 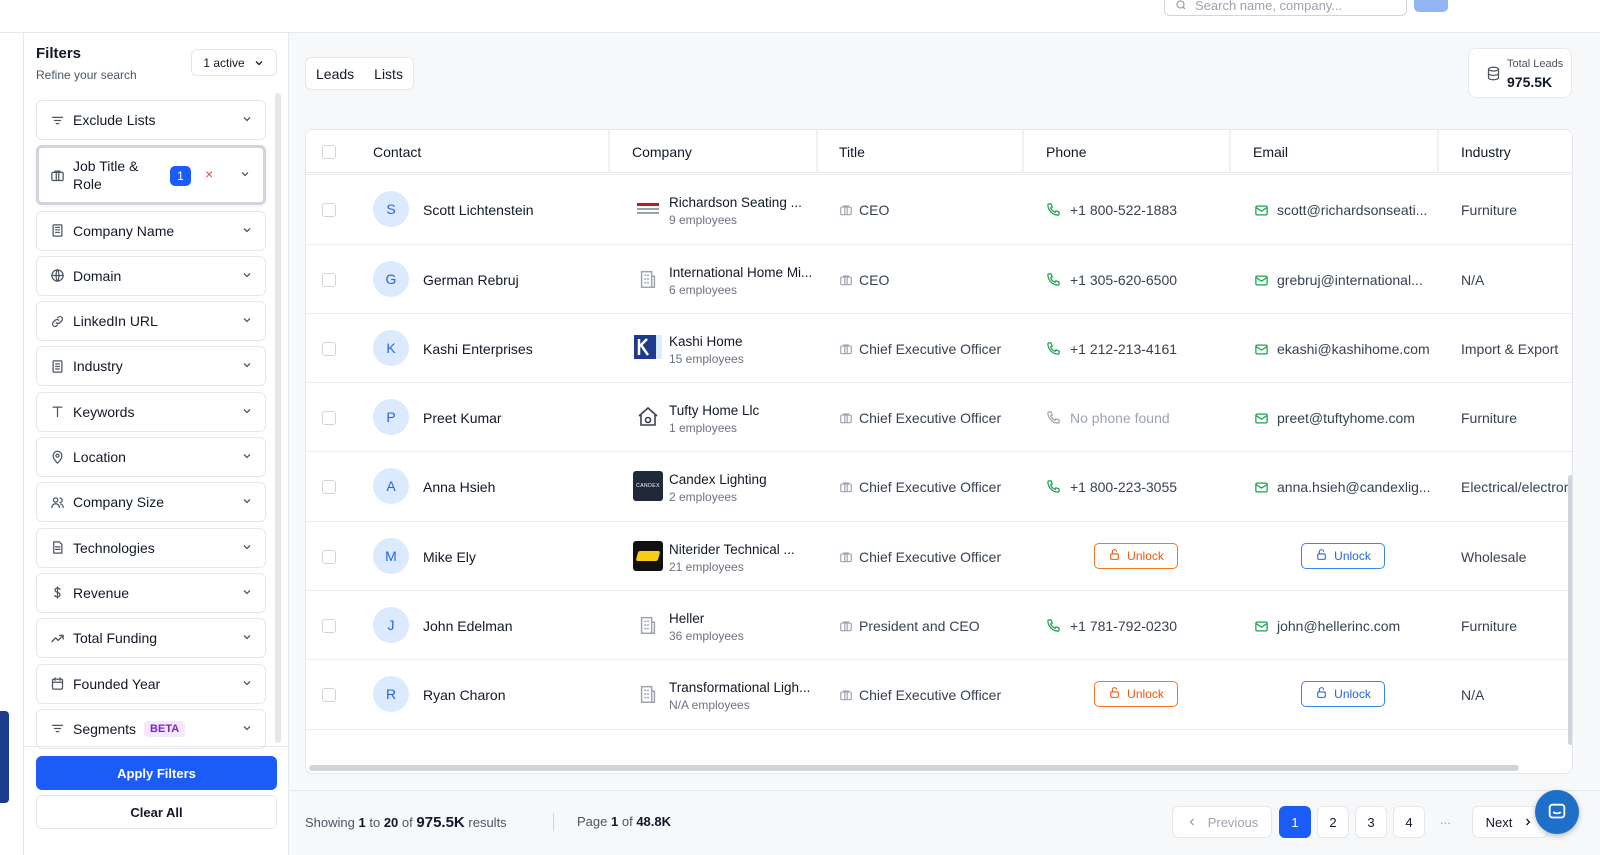 I want to click on tab-leads: Leads, so click(x=335, y=74).